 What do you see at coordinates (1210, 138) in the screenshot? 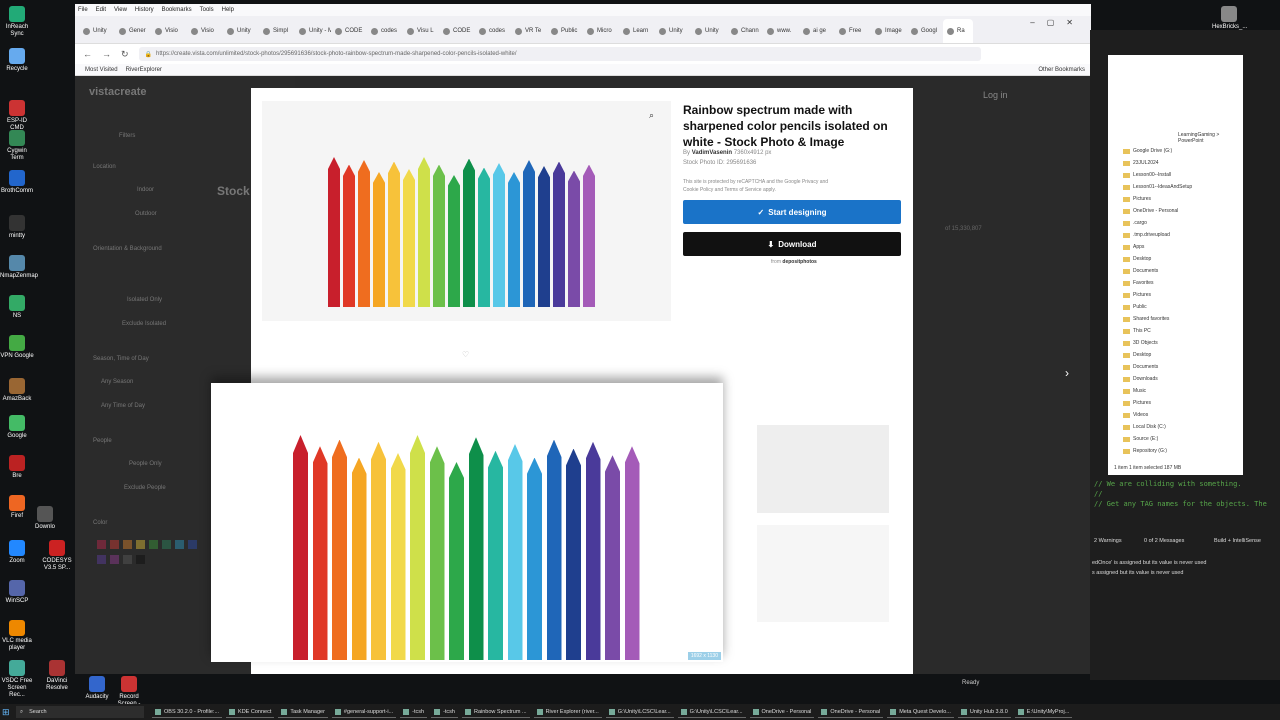
I see `explorer-path: LearningGaming > PowerPoint` at bounding box center [1210, 138].